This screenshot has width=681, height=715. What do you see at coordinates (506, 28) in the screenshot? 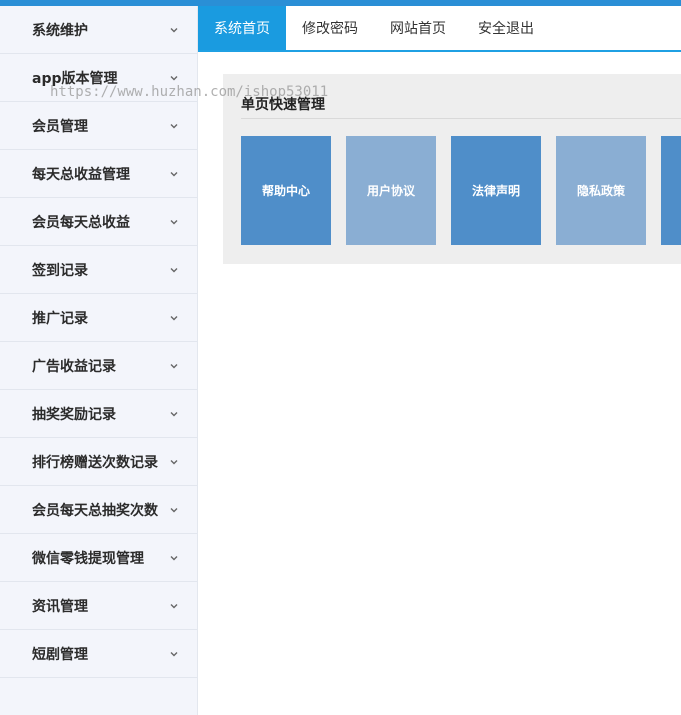
I see `tab-logout: 安全退出` at bounding box center [506, 28].